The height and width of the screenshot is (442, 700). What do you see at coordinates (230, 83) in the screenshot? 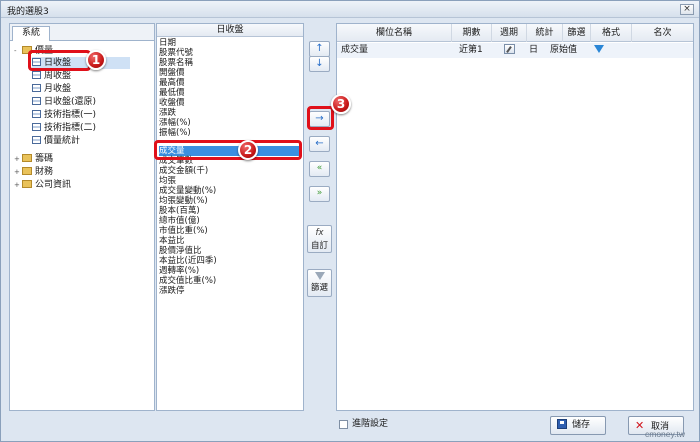
I see `list-item: 最高價` at bounding box center [230, 83].